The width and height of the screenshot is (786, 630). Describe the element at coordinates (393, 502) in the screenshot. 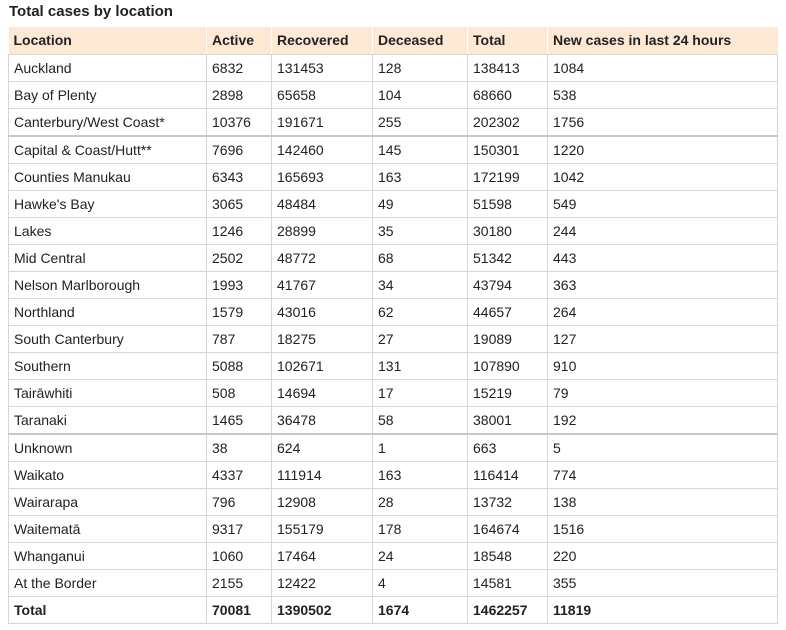

I see `table-row: Wairarapa 796 12908 28 13732 138` at that location.